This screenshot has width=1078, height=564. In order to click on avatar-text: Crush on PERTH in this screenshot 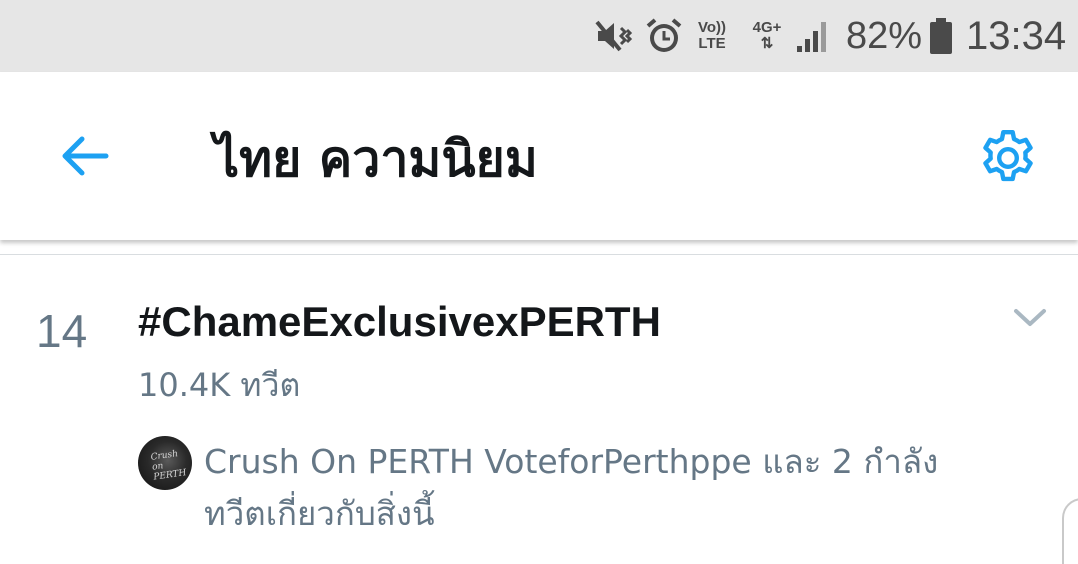, I will do `click(169, 466)`.